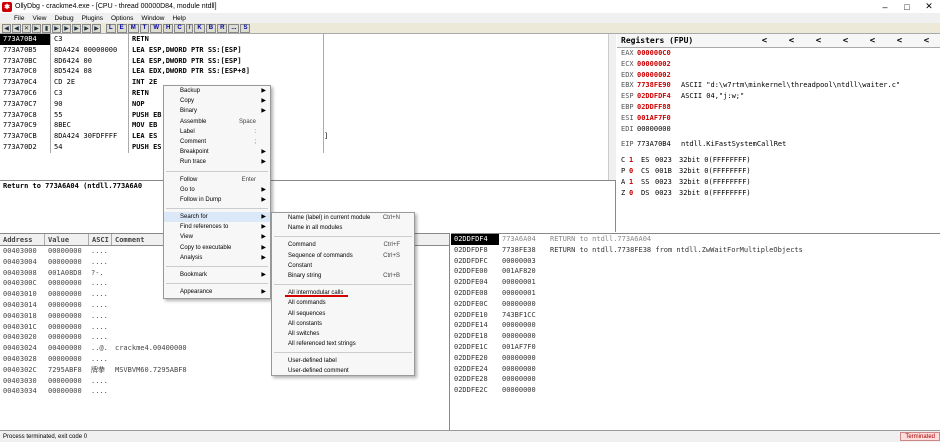 This screenshot has width=940, height=442. I want to click on context-menu-item: Follow in Dump ▶, so click(217, 200).